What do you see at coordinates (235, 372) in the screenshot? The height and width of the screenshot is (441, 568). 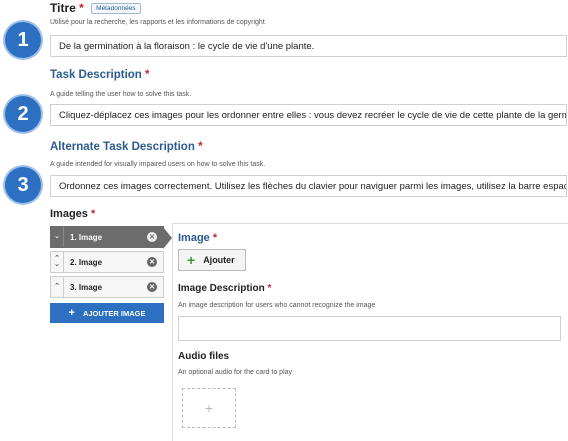 I see `audio-files-hint: An optional audio for the card to play` at bounding box center [235, 372].